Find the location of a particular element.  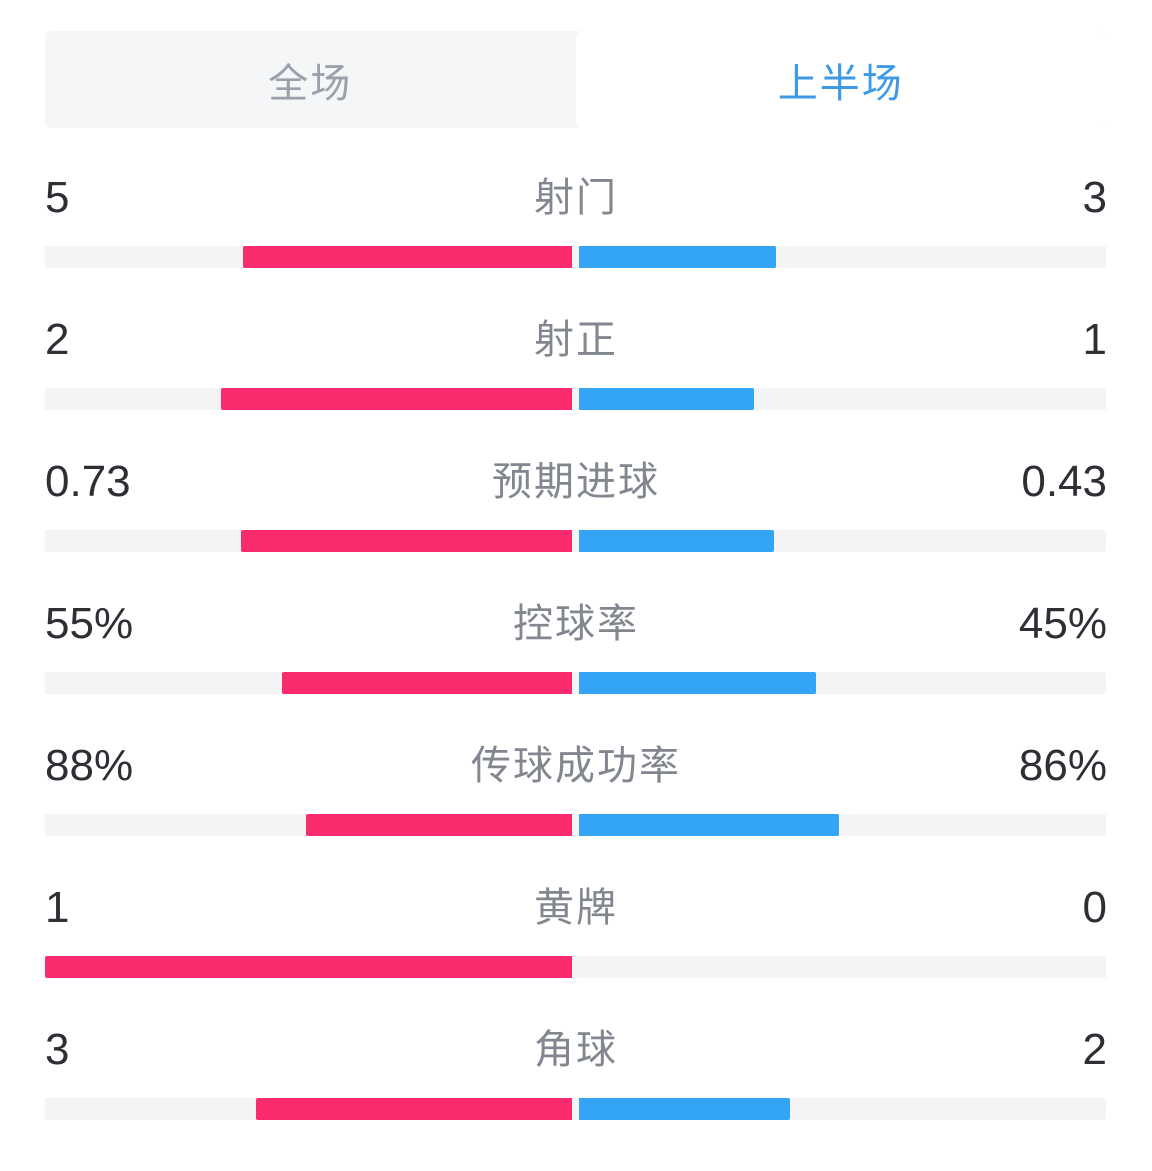

stat-away-value: 0 is located at coordinates (1094, 907).